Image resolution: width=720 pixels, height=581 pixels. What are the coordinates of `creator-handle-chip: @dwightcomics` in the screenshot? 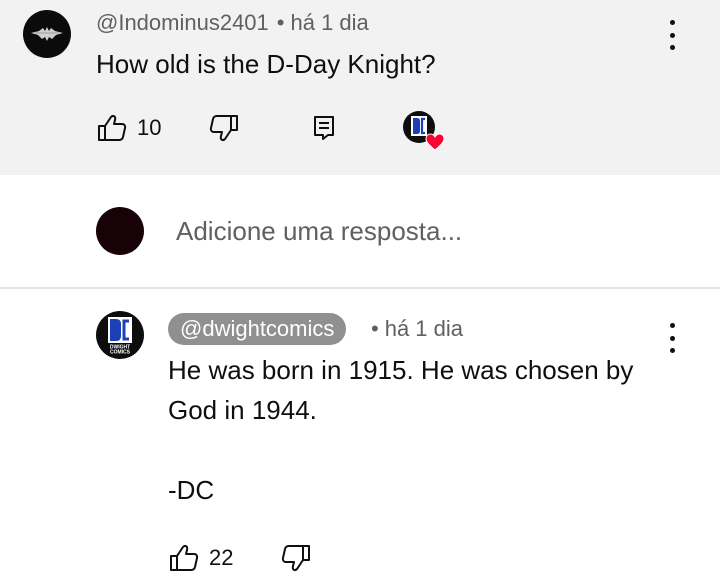 It's located at (257, 329).